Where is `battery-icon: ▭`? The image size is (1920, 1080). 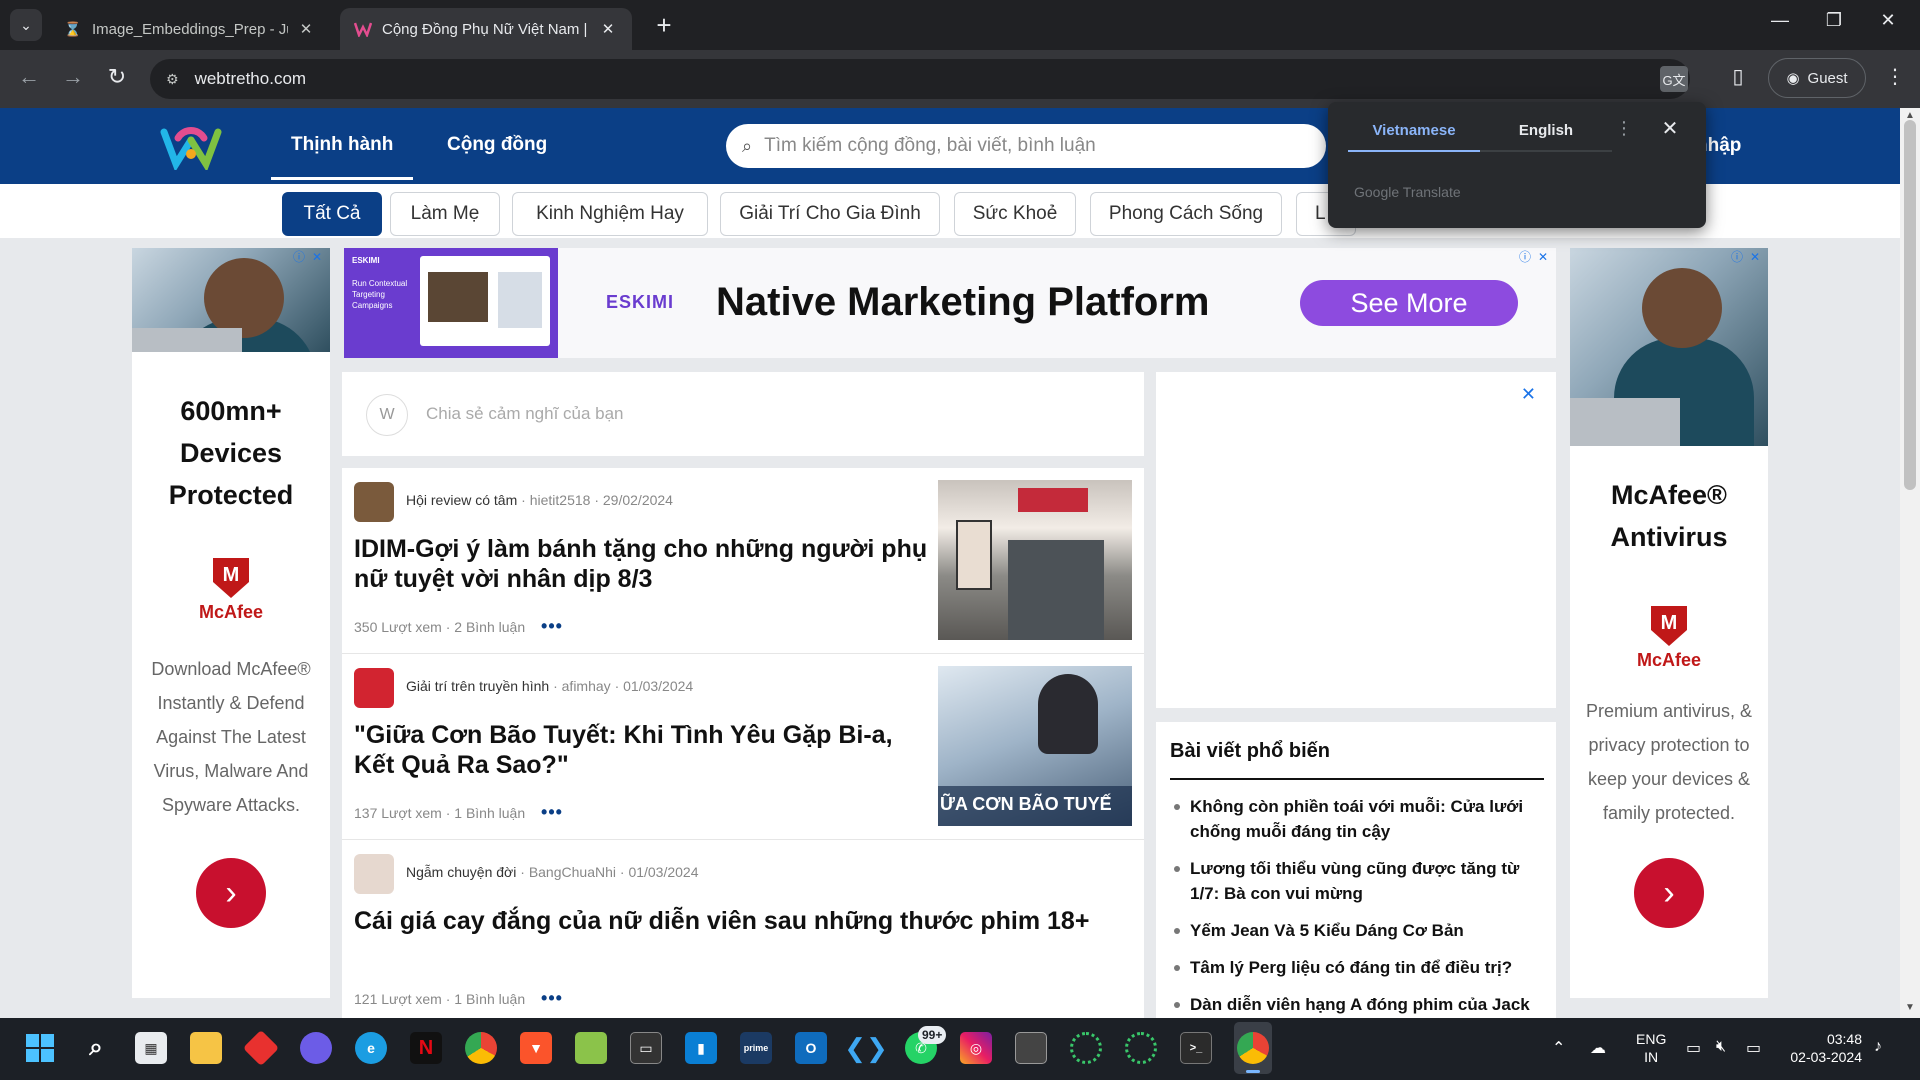
battery-icon: ▭ is located at coordinates (1753, 1048).